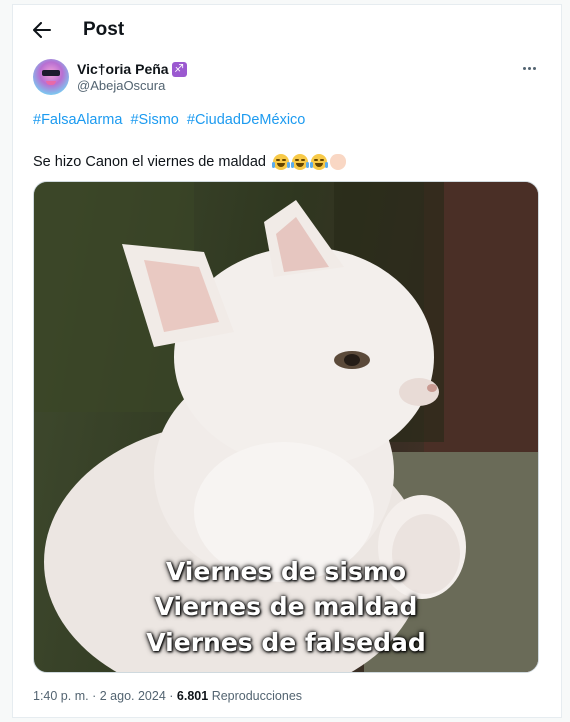 Image resolution: width=570 pixels, height=722 pixels. What do you see at coordinates (154, 120) in the screenshot?
I see `hashtag-link: #Sismo` at bounding box center [154, 120].